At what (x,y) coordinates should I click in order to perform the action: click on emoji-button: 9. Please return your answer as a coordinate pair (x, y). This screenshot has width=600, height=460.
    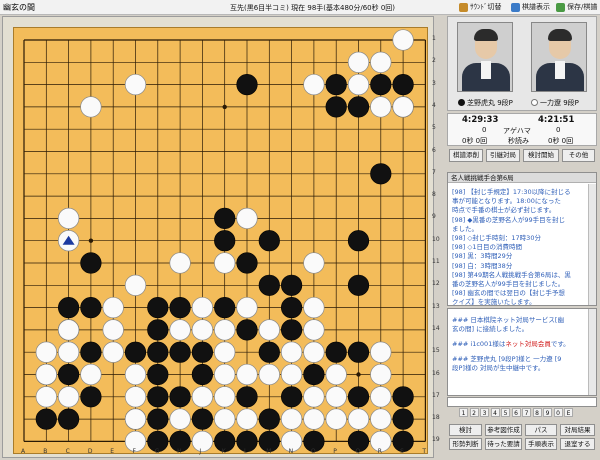
    Looking at the image, I should click on (547, 412).